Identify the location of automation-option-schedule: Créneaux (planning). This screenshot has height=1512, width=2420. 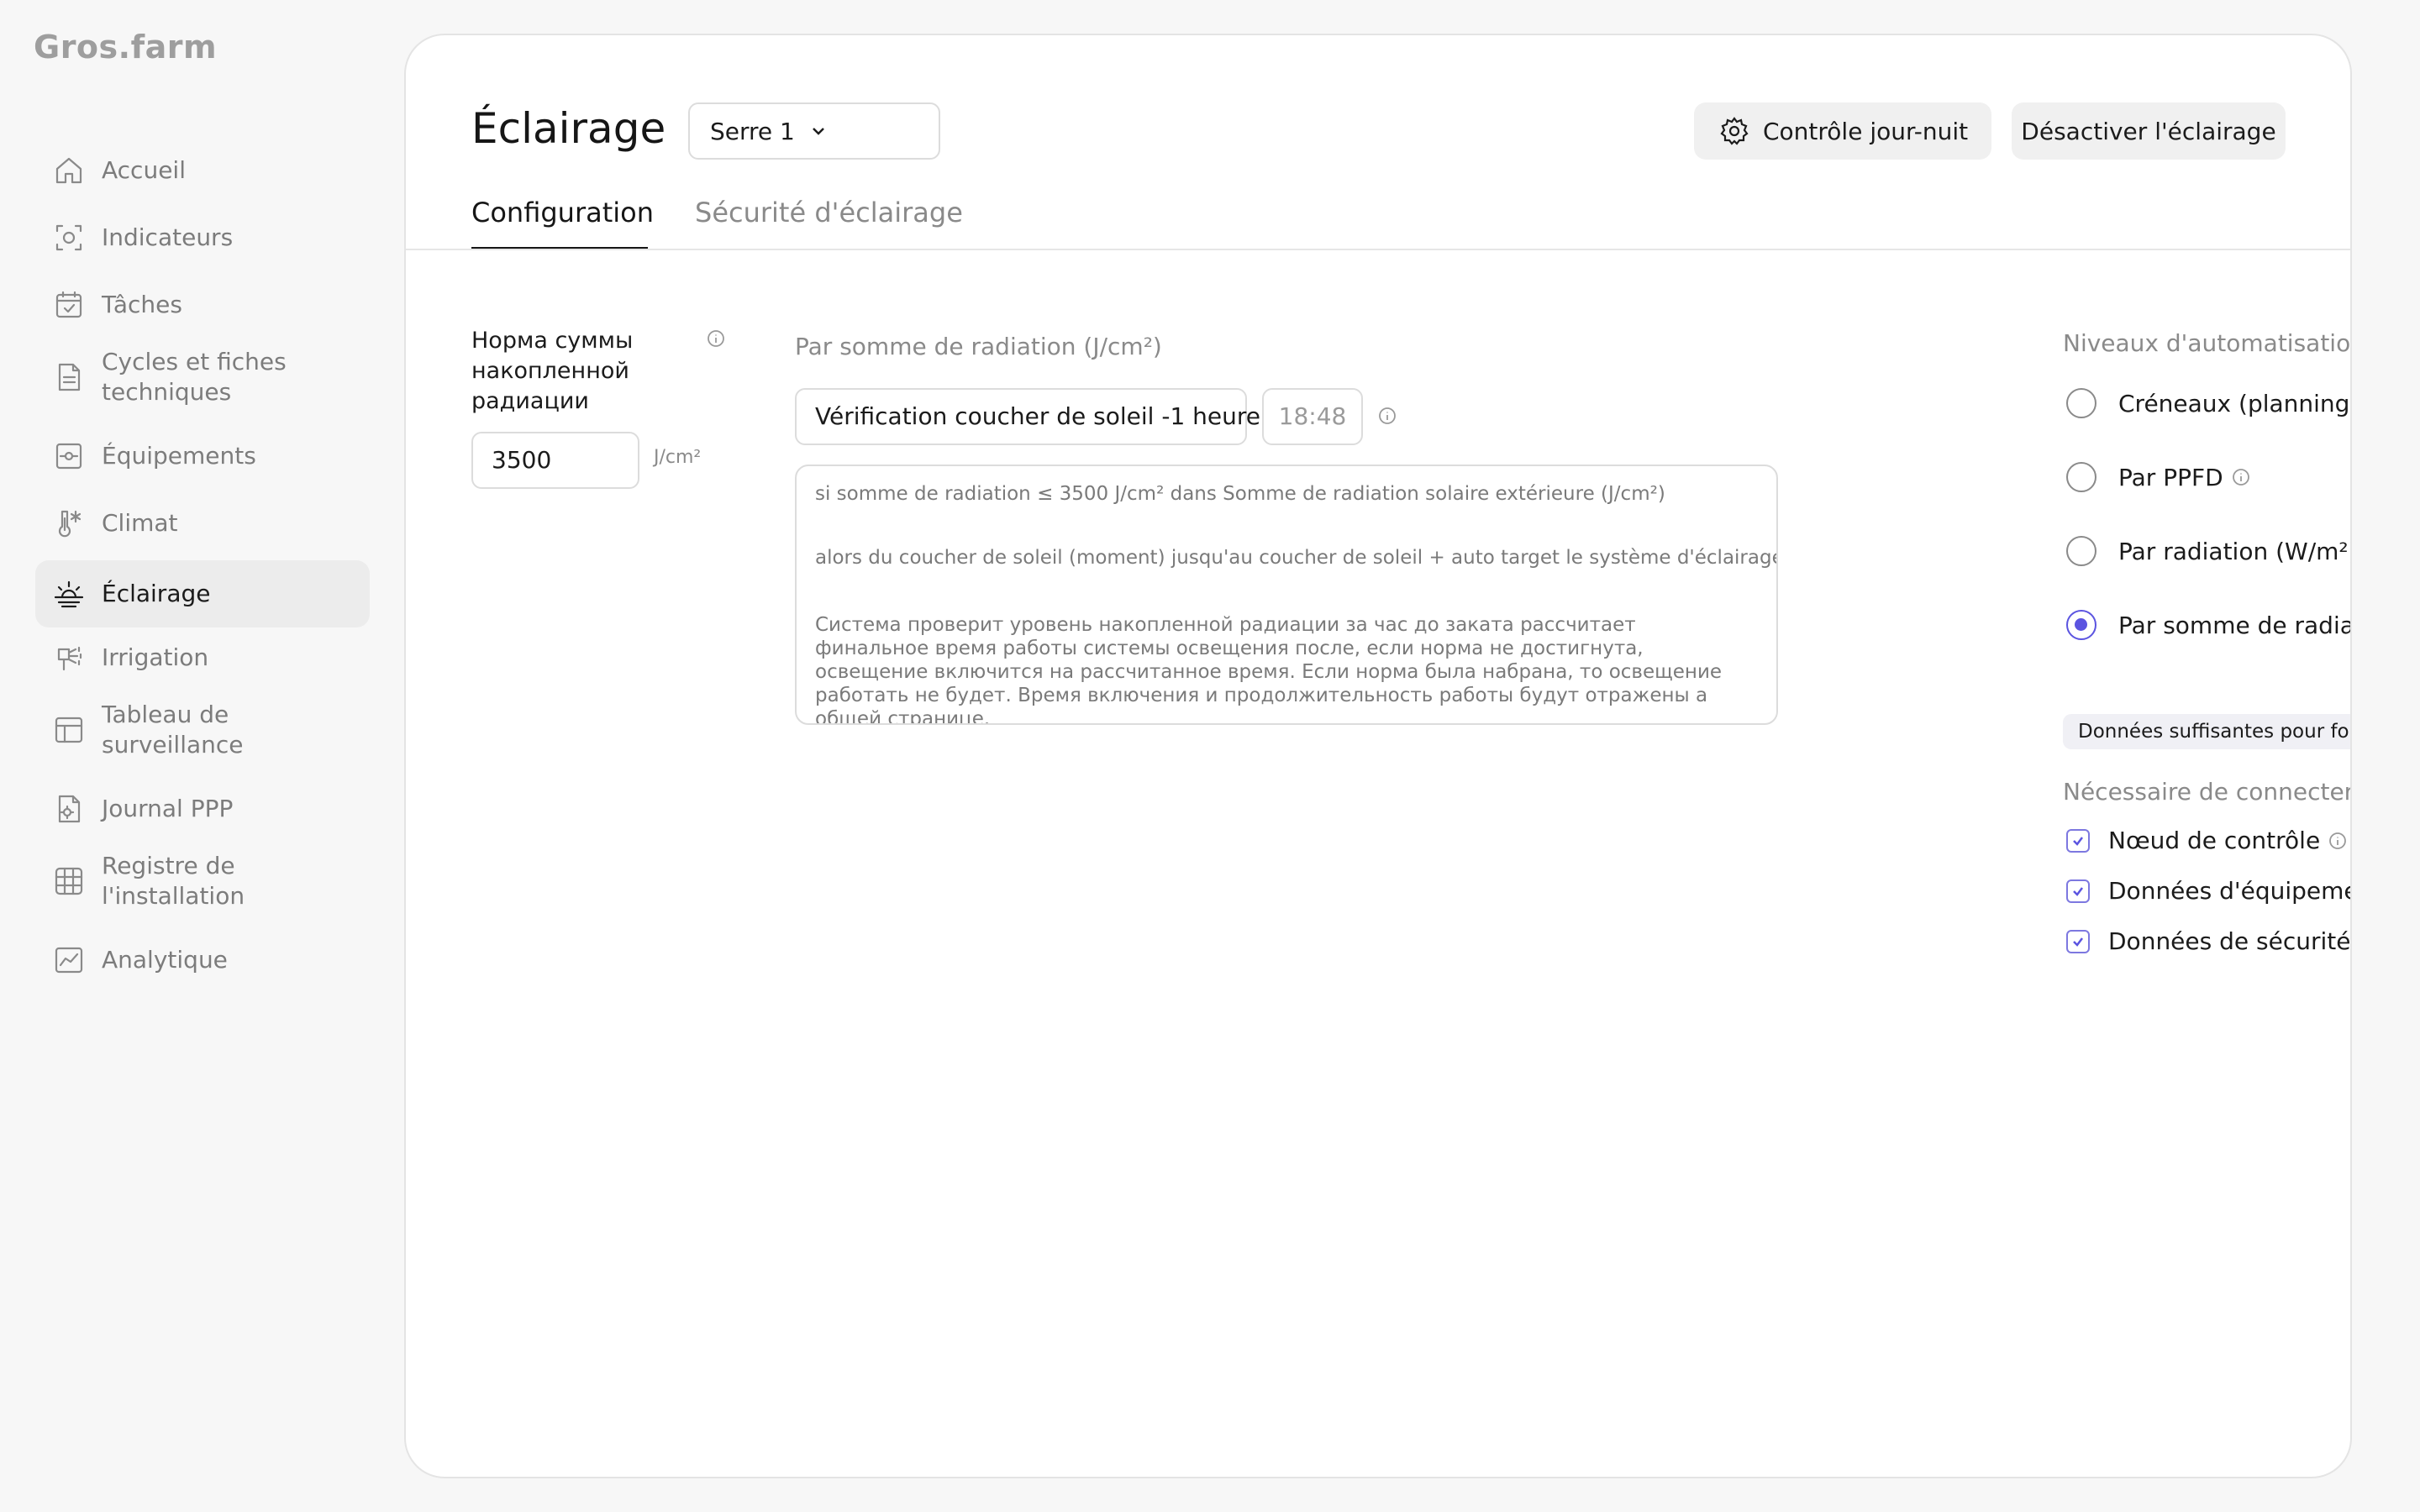
(2209, 403).